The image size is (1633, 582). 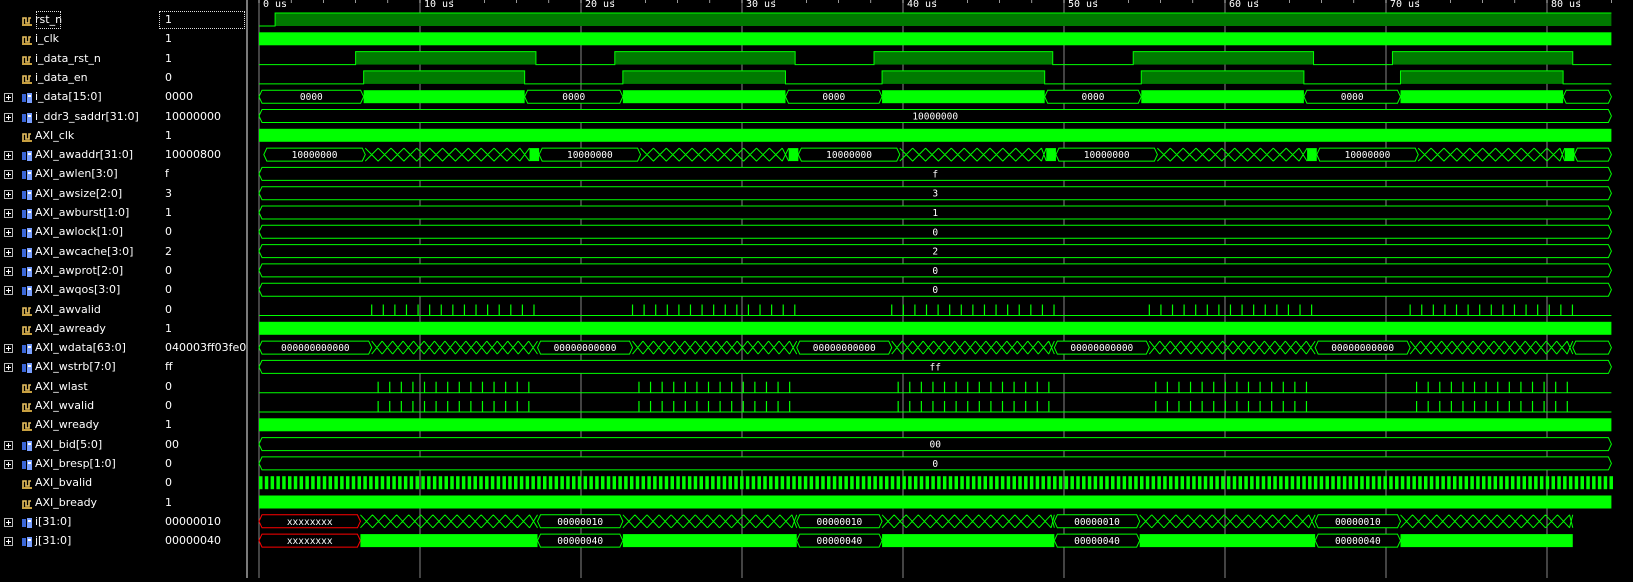 I want to click on signal-row-name: AXI_wstrb[7:0], so click(x=79, y=367).